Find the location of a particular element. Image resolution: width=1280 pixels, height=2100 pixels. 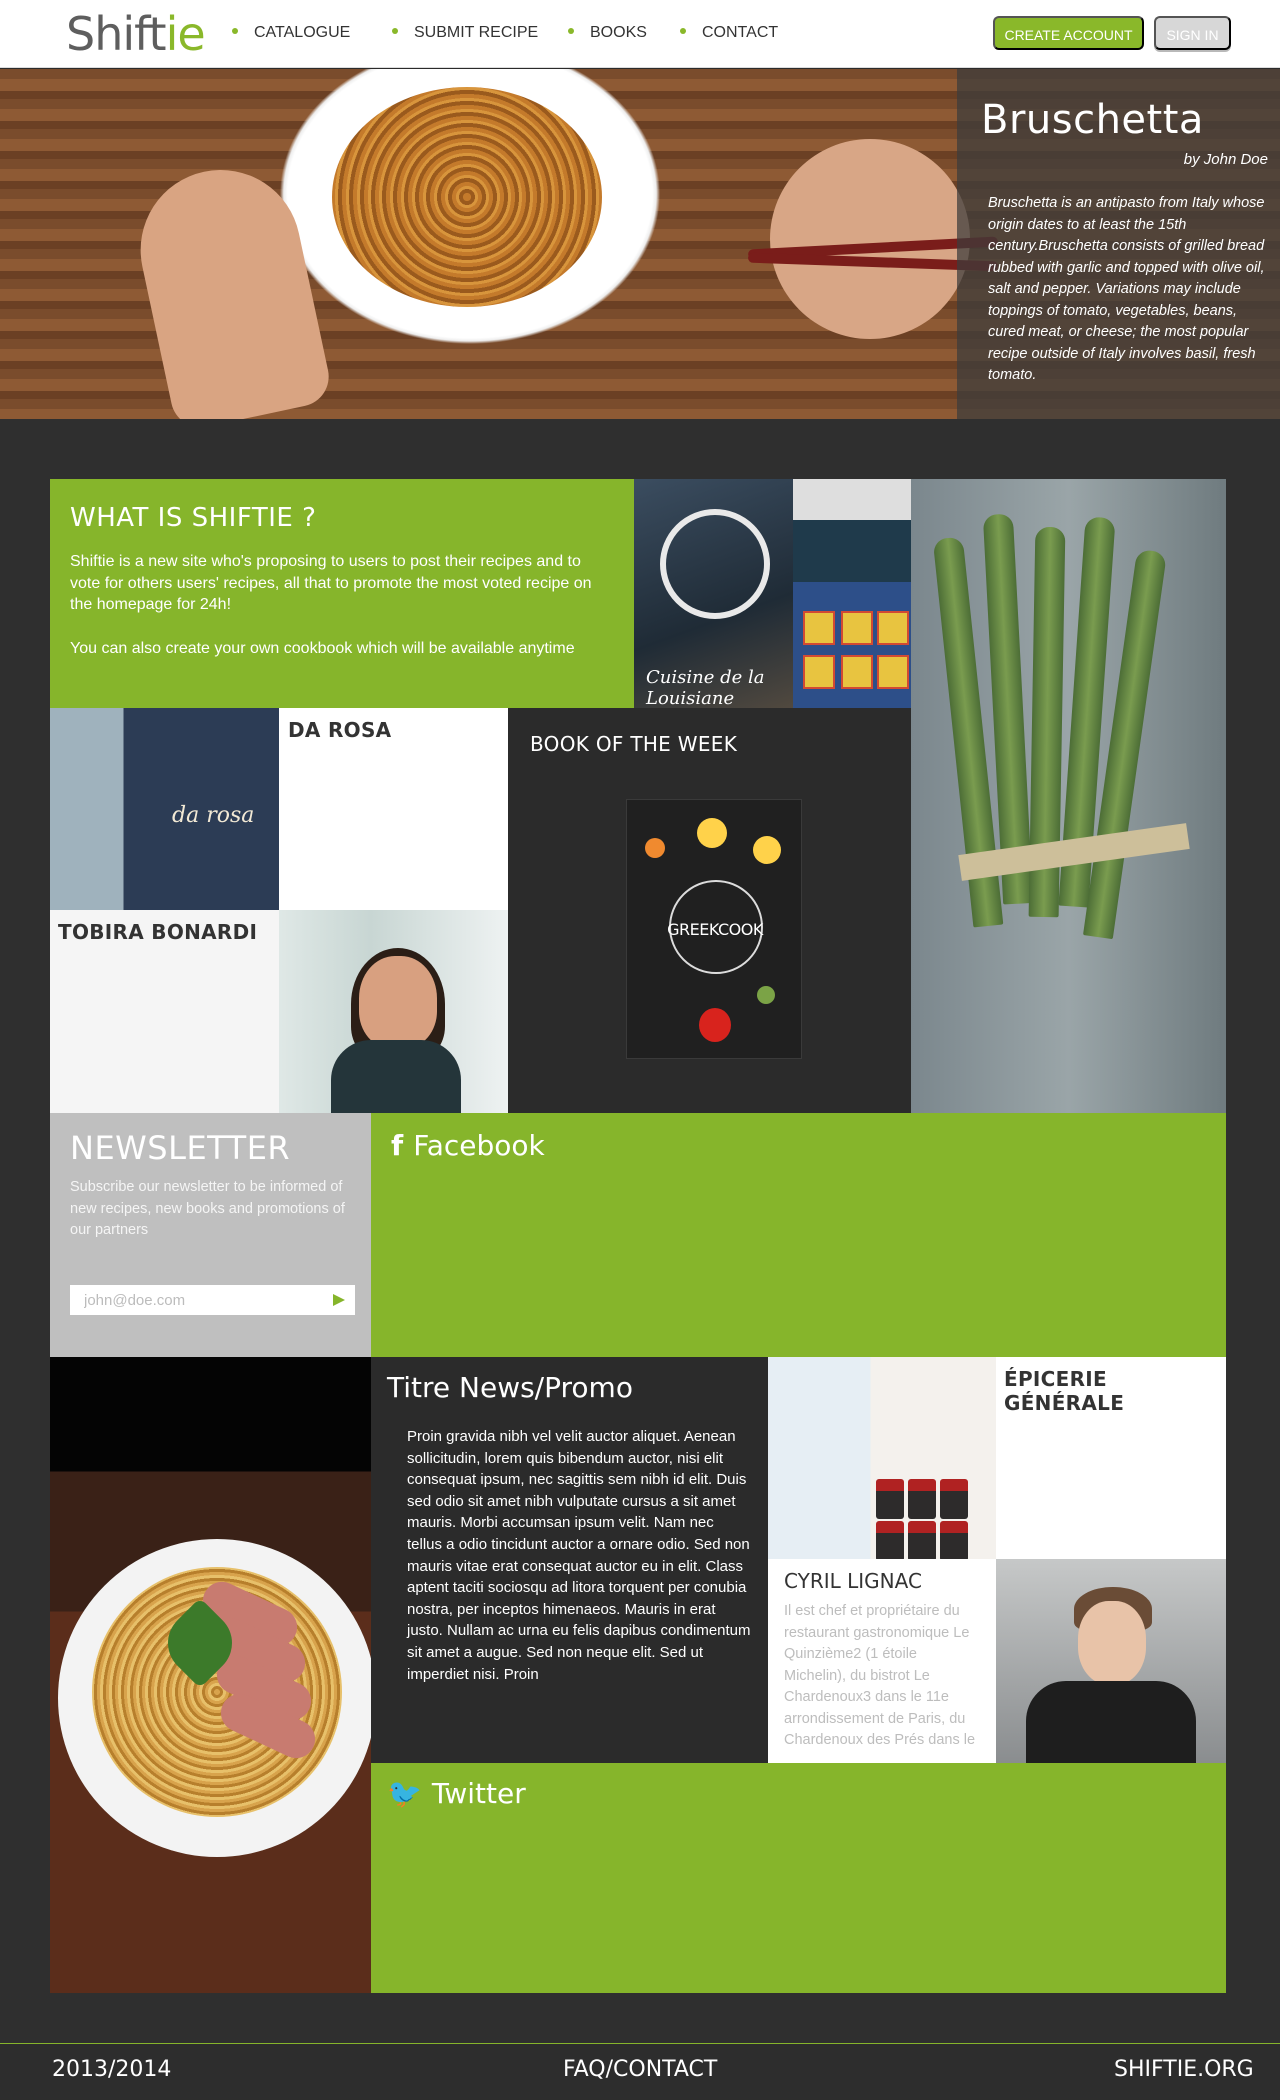

facebook-title: f Facebook is located at coordinates (468, 1145).